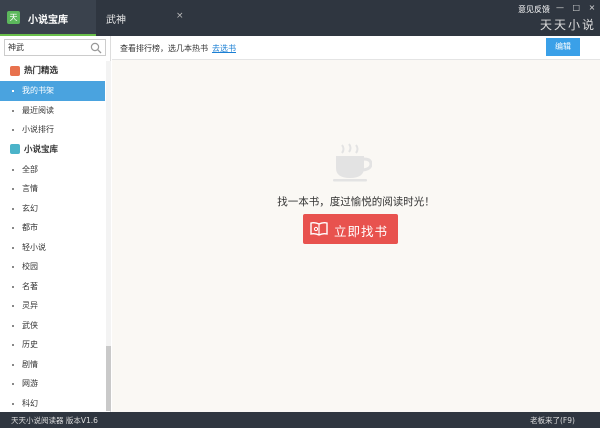 Image resolution: width=600 pixels, height=428 pixels. What do you see at coordinates (116, 20) in the screenshot?
I see `tab-wushen-label: 武神` at bounding box center [116, 20].